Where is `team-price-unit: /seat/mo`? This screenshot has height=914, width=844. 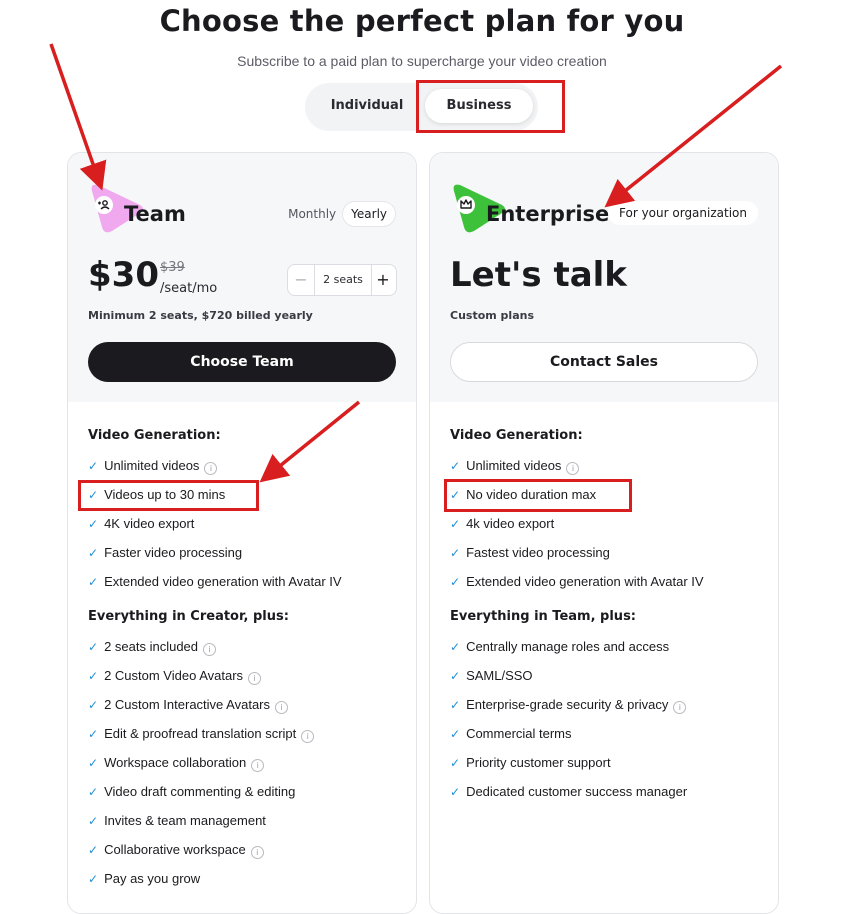
team-price-unit: /seat/mo is located at coordinates (189, 288).